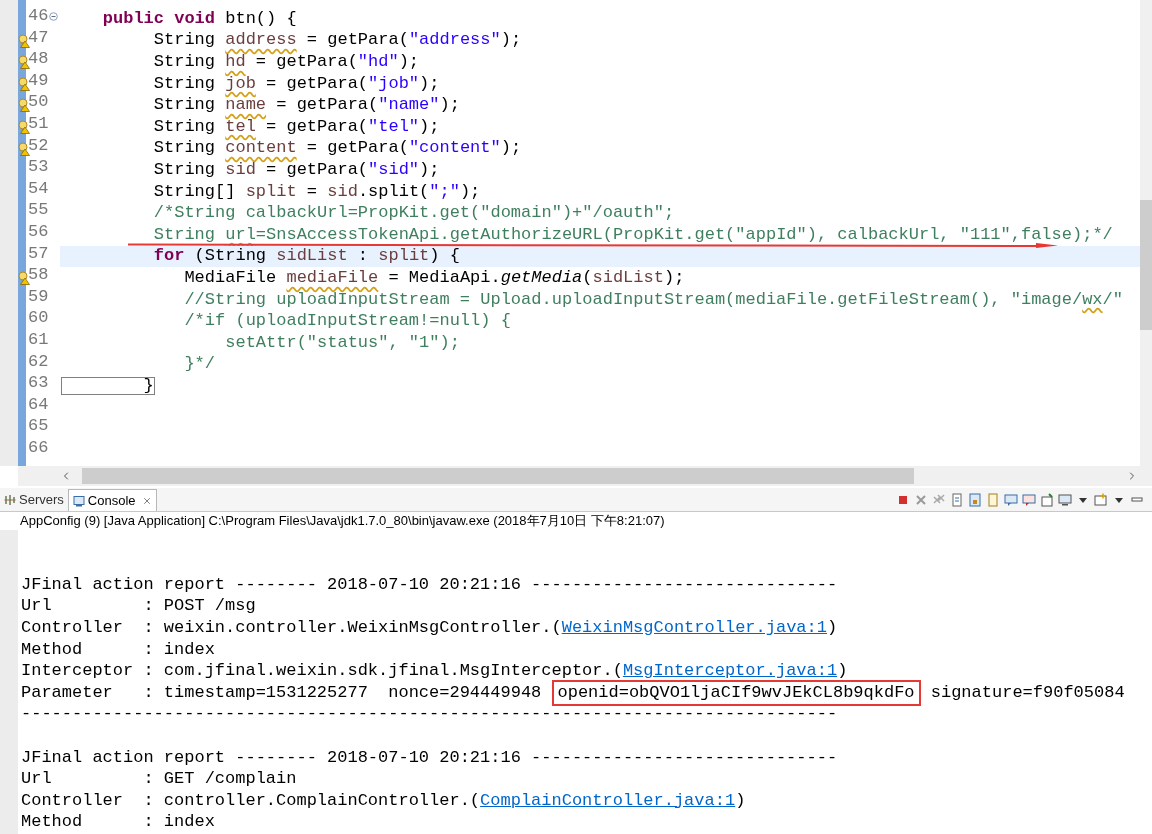  Describe the element at coordinates (694, 628) in the screenshot. I see `source-link: WeixinMsgController.java:1` at that location.